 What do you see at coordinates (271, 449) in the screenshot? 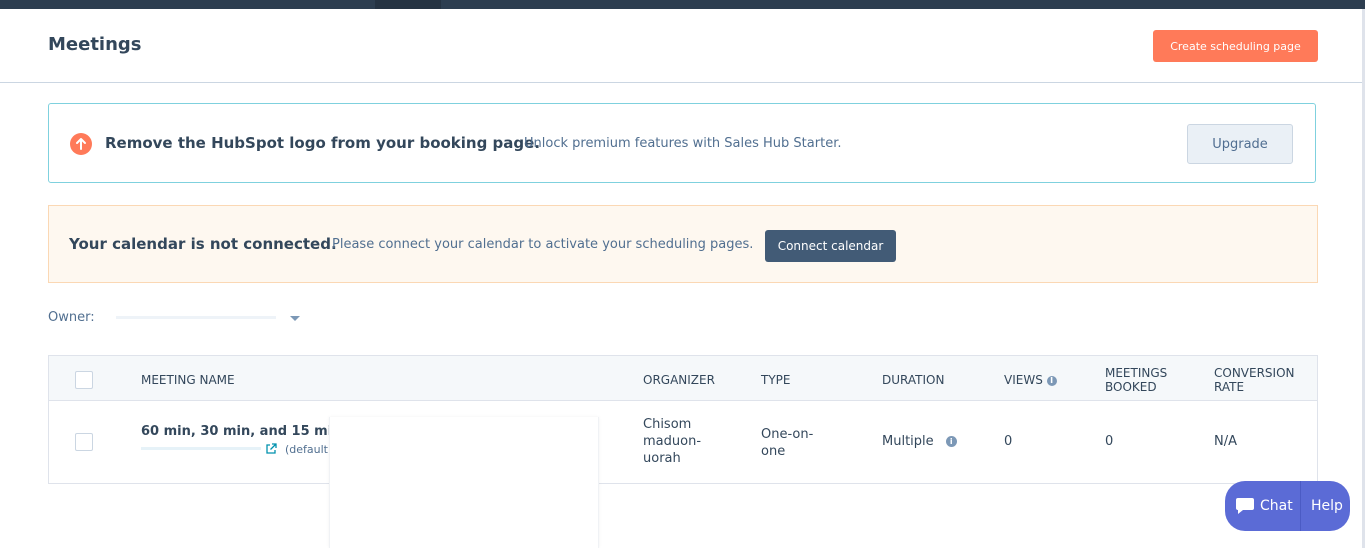
I see `external-link-icon` at bounding box center [271, 449].